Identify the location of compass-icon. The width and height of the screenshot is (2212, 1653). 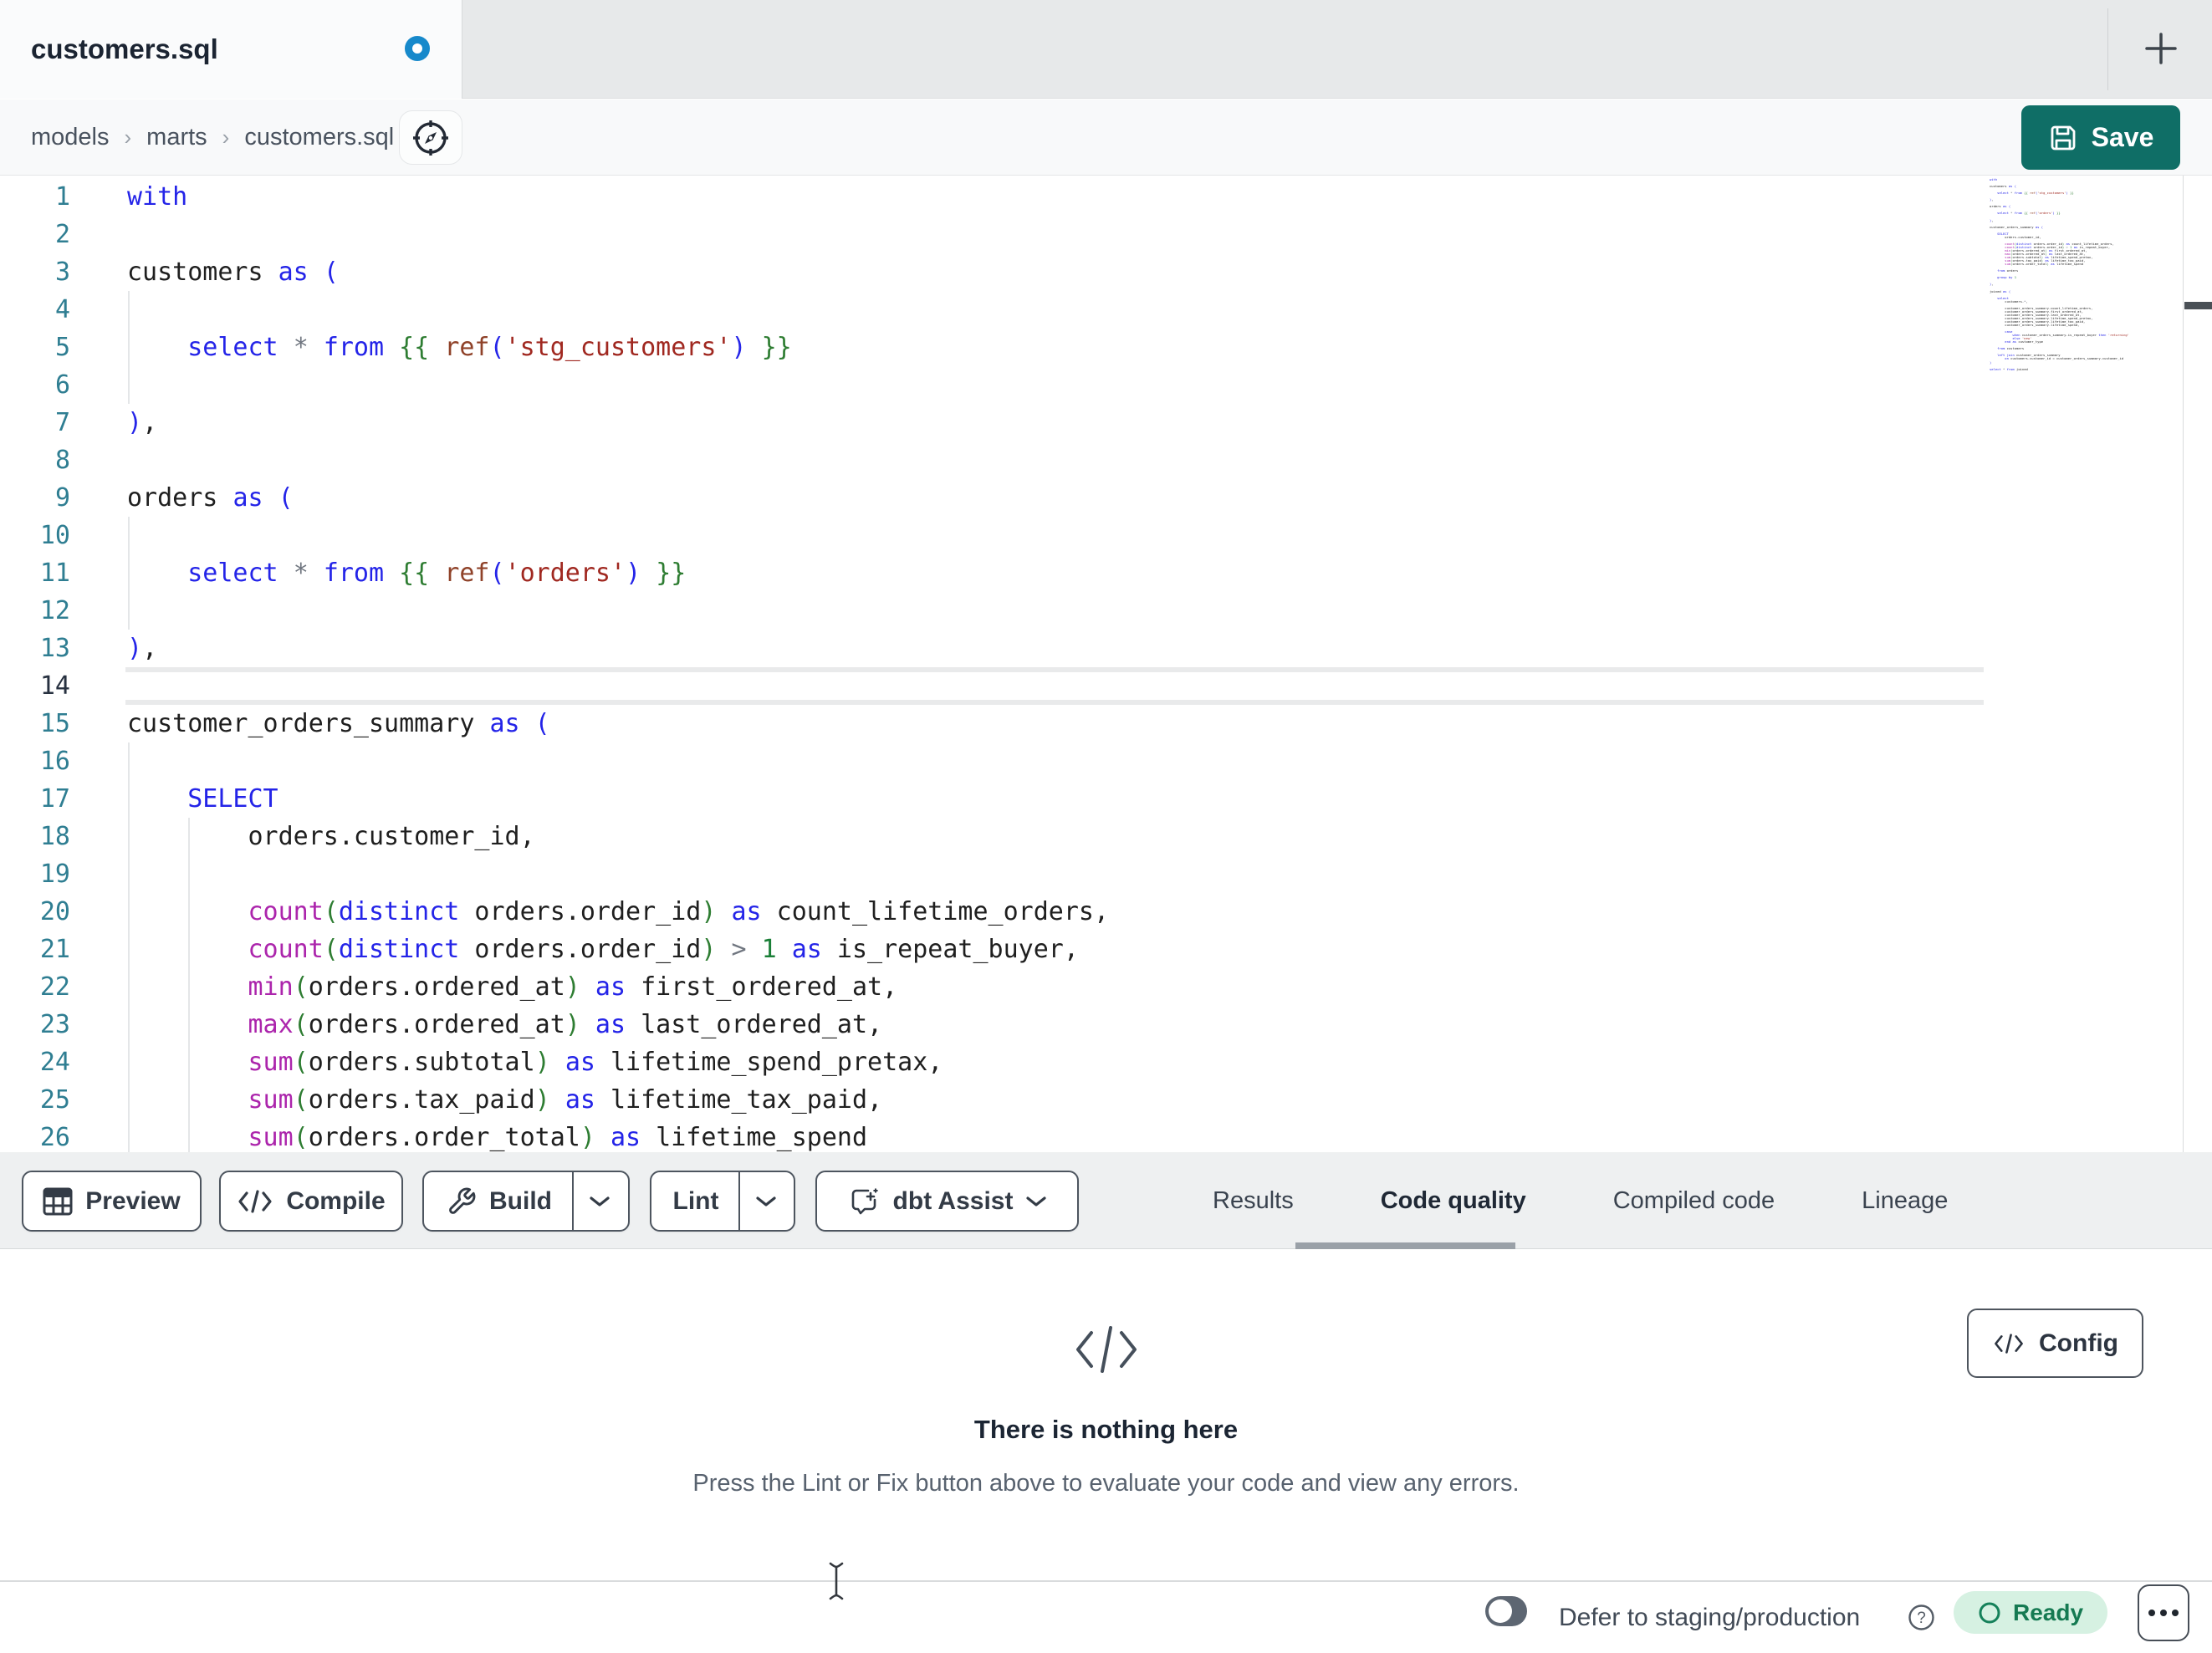
(431, 138).